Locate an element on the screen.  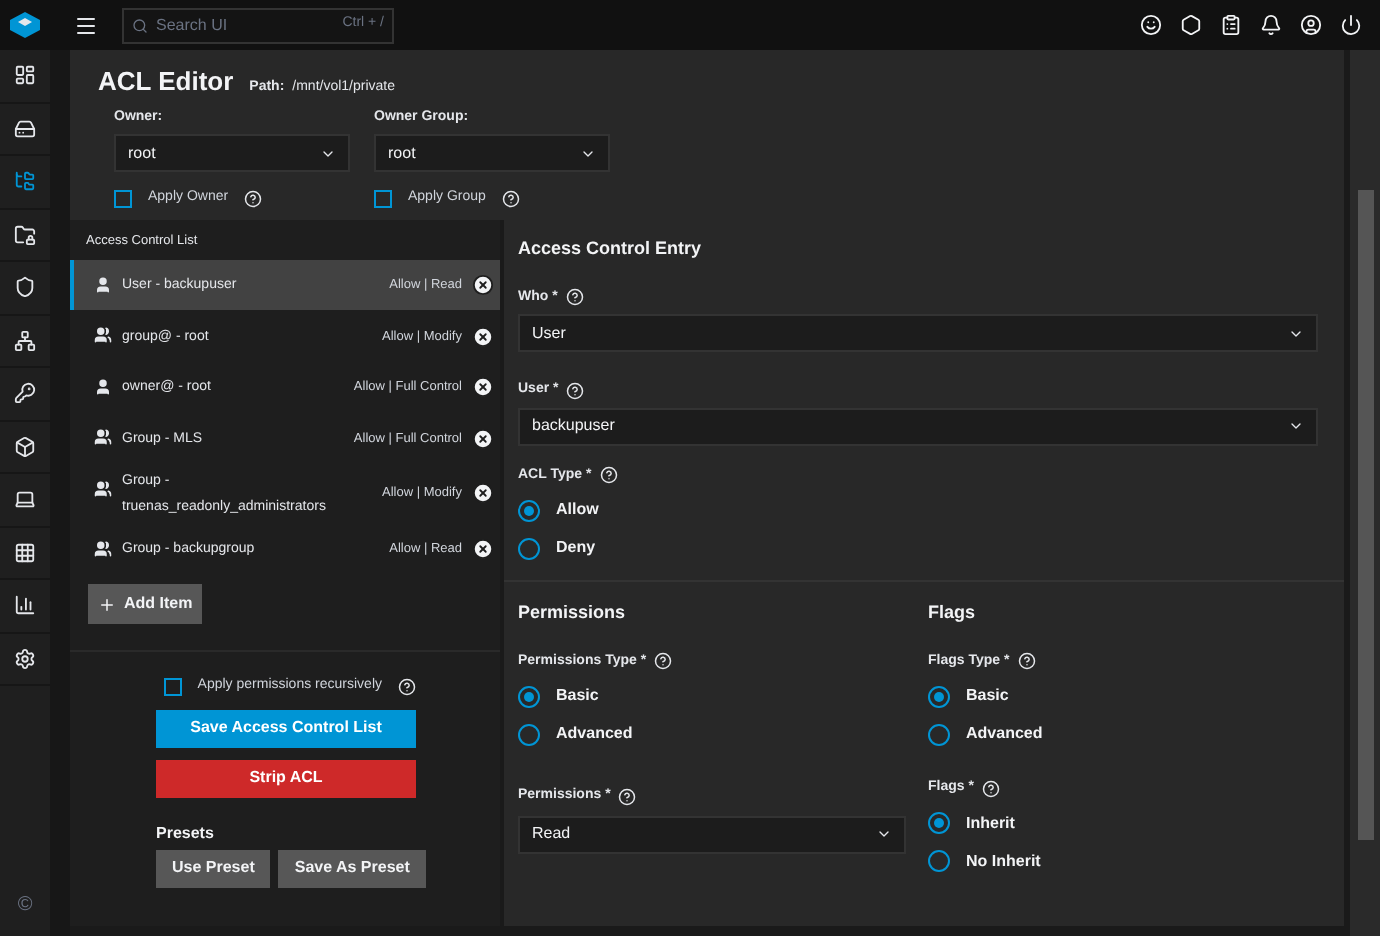
user-circle-icon is located at coordinates (1311, 25).